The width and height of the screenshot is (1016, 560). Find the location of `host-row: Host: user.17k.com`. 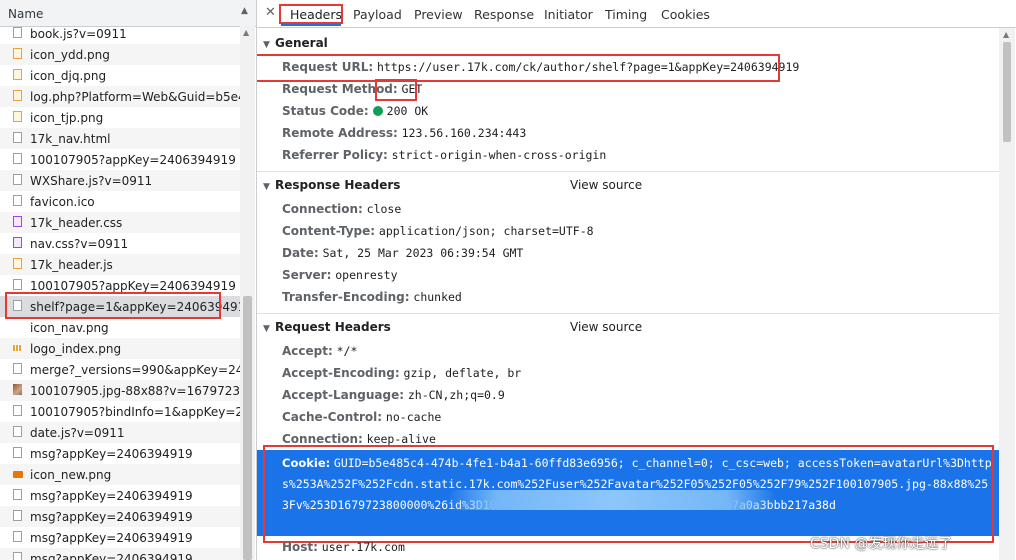

host-row: Host: user.17k.com is located at coordinates (343, 547).